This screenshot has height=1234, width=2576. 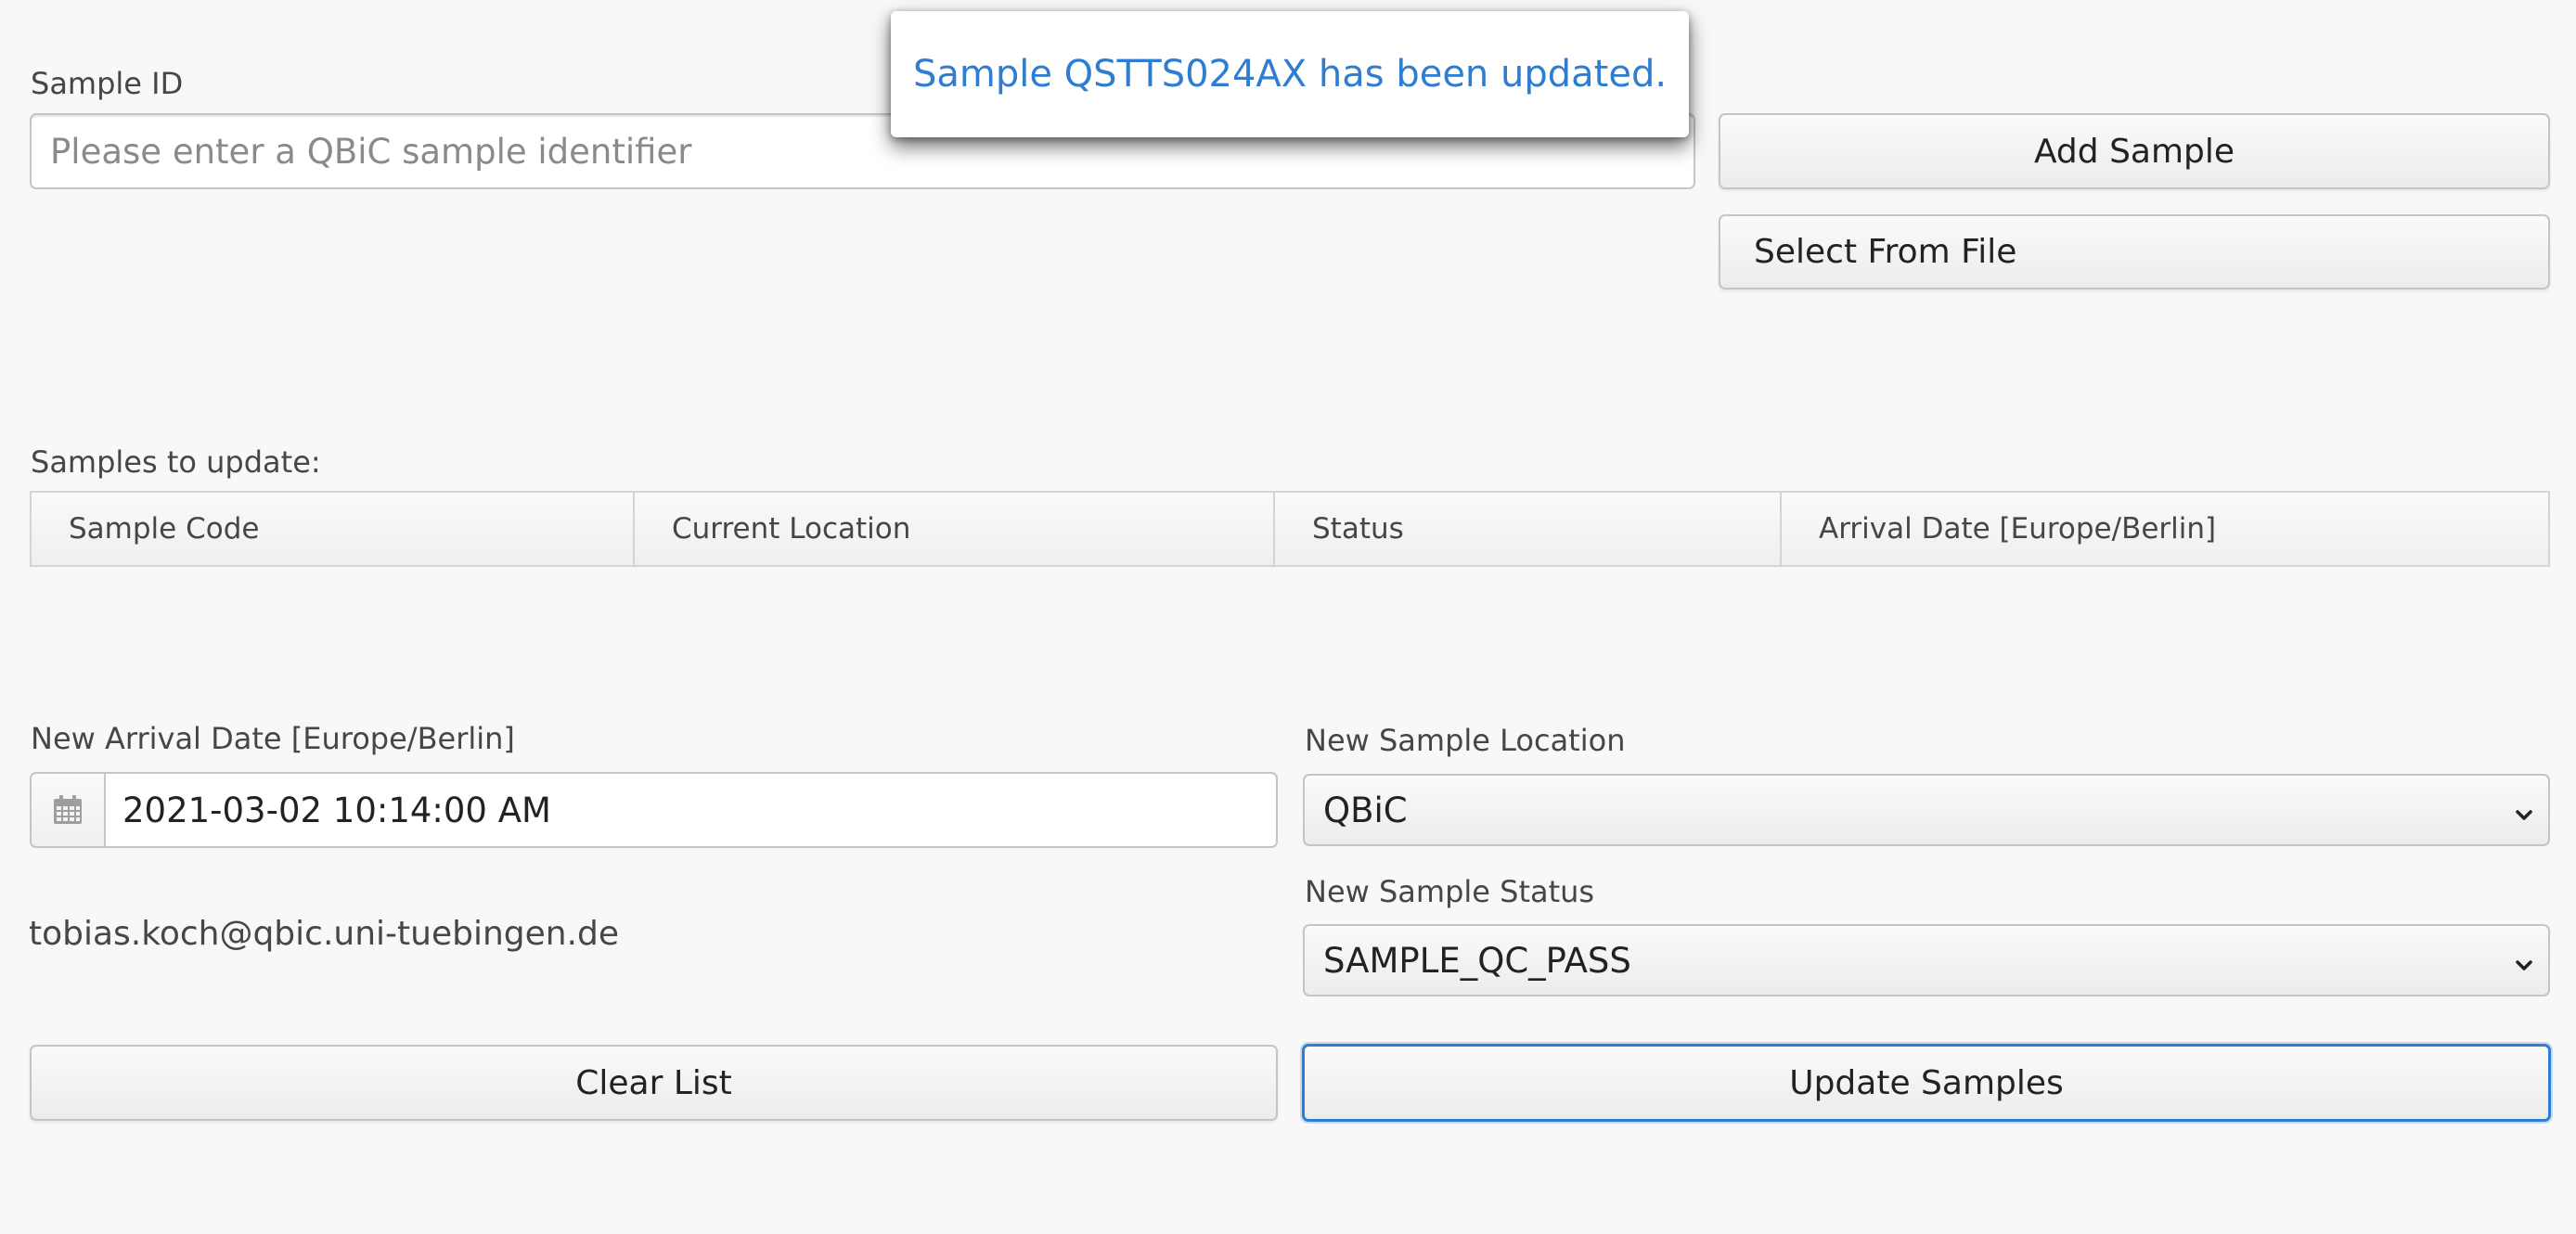 What do you see at coordinates (654, 1083) in the screenshot?
I see `clear-list-button: Clear List` at bounding box center [654, 1083].